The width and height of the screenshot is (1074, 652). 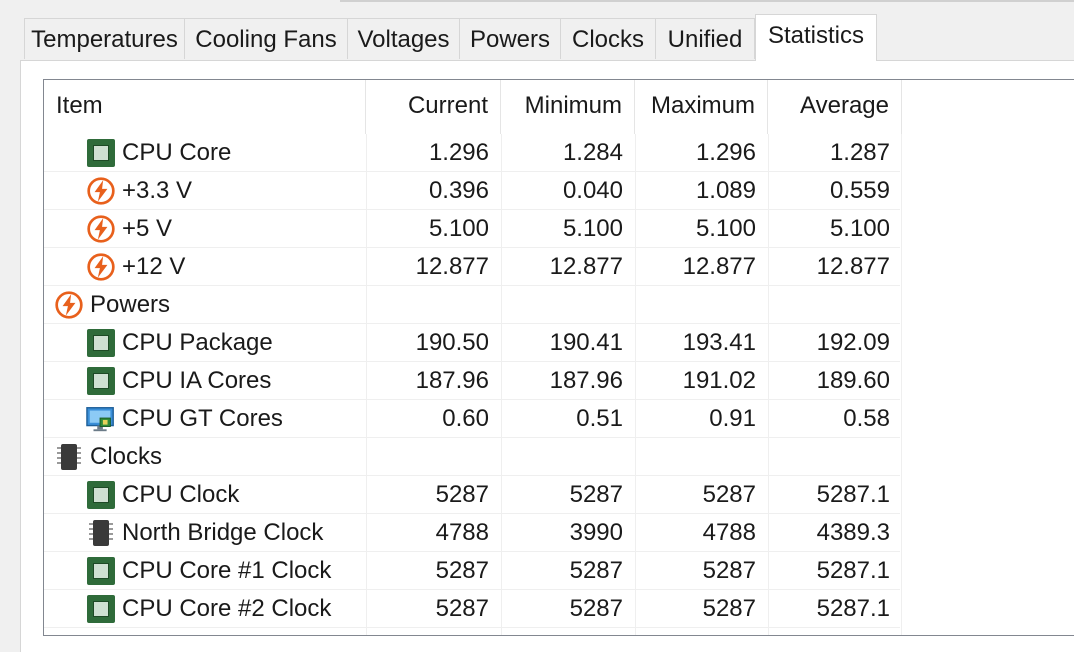 I want to click on row-maximum-value: 4788, so click(x=729, y=532).